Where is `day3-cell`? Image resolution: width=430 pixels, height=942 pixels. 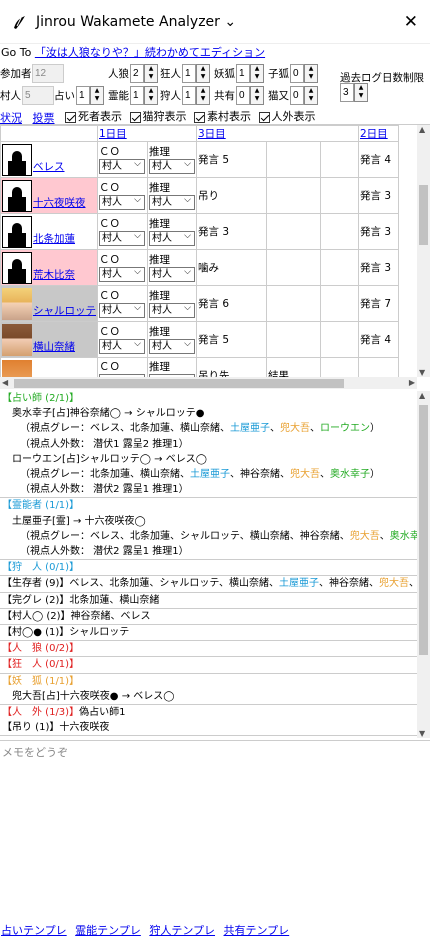 day3-cell is located at coordinates (293, 267).